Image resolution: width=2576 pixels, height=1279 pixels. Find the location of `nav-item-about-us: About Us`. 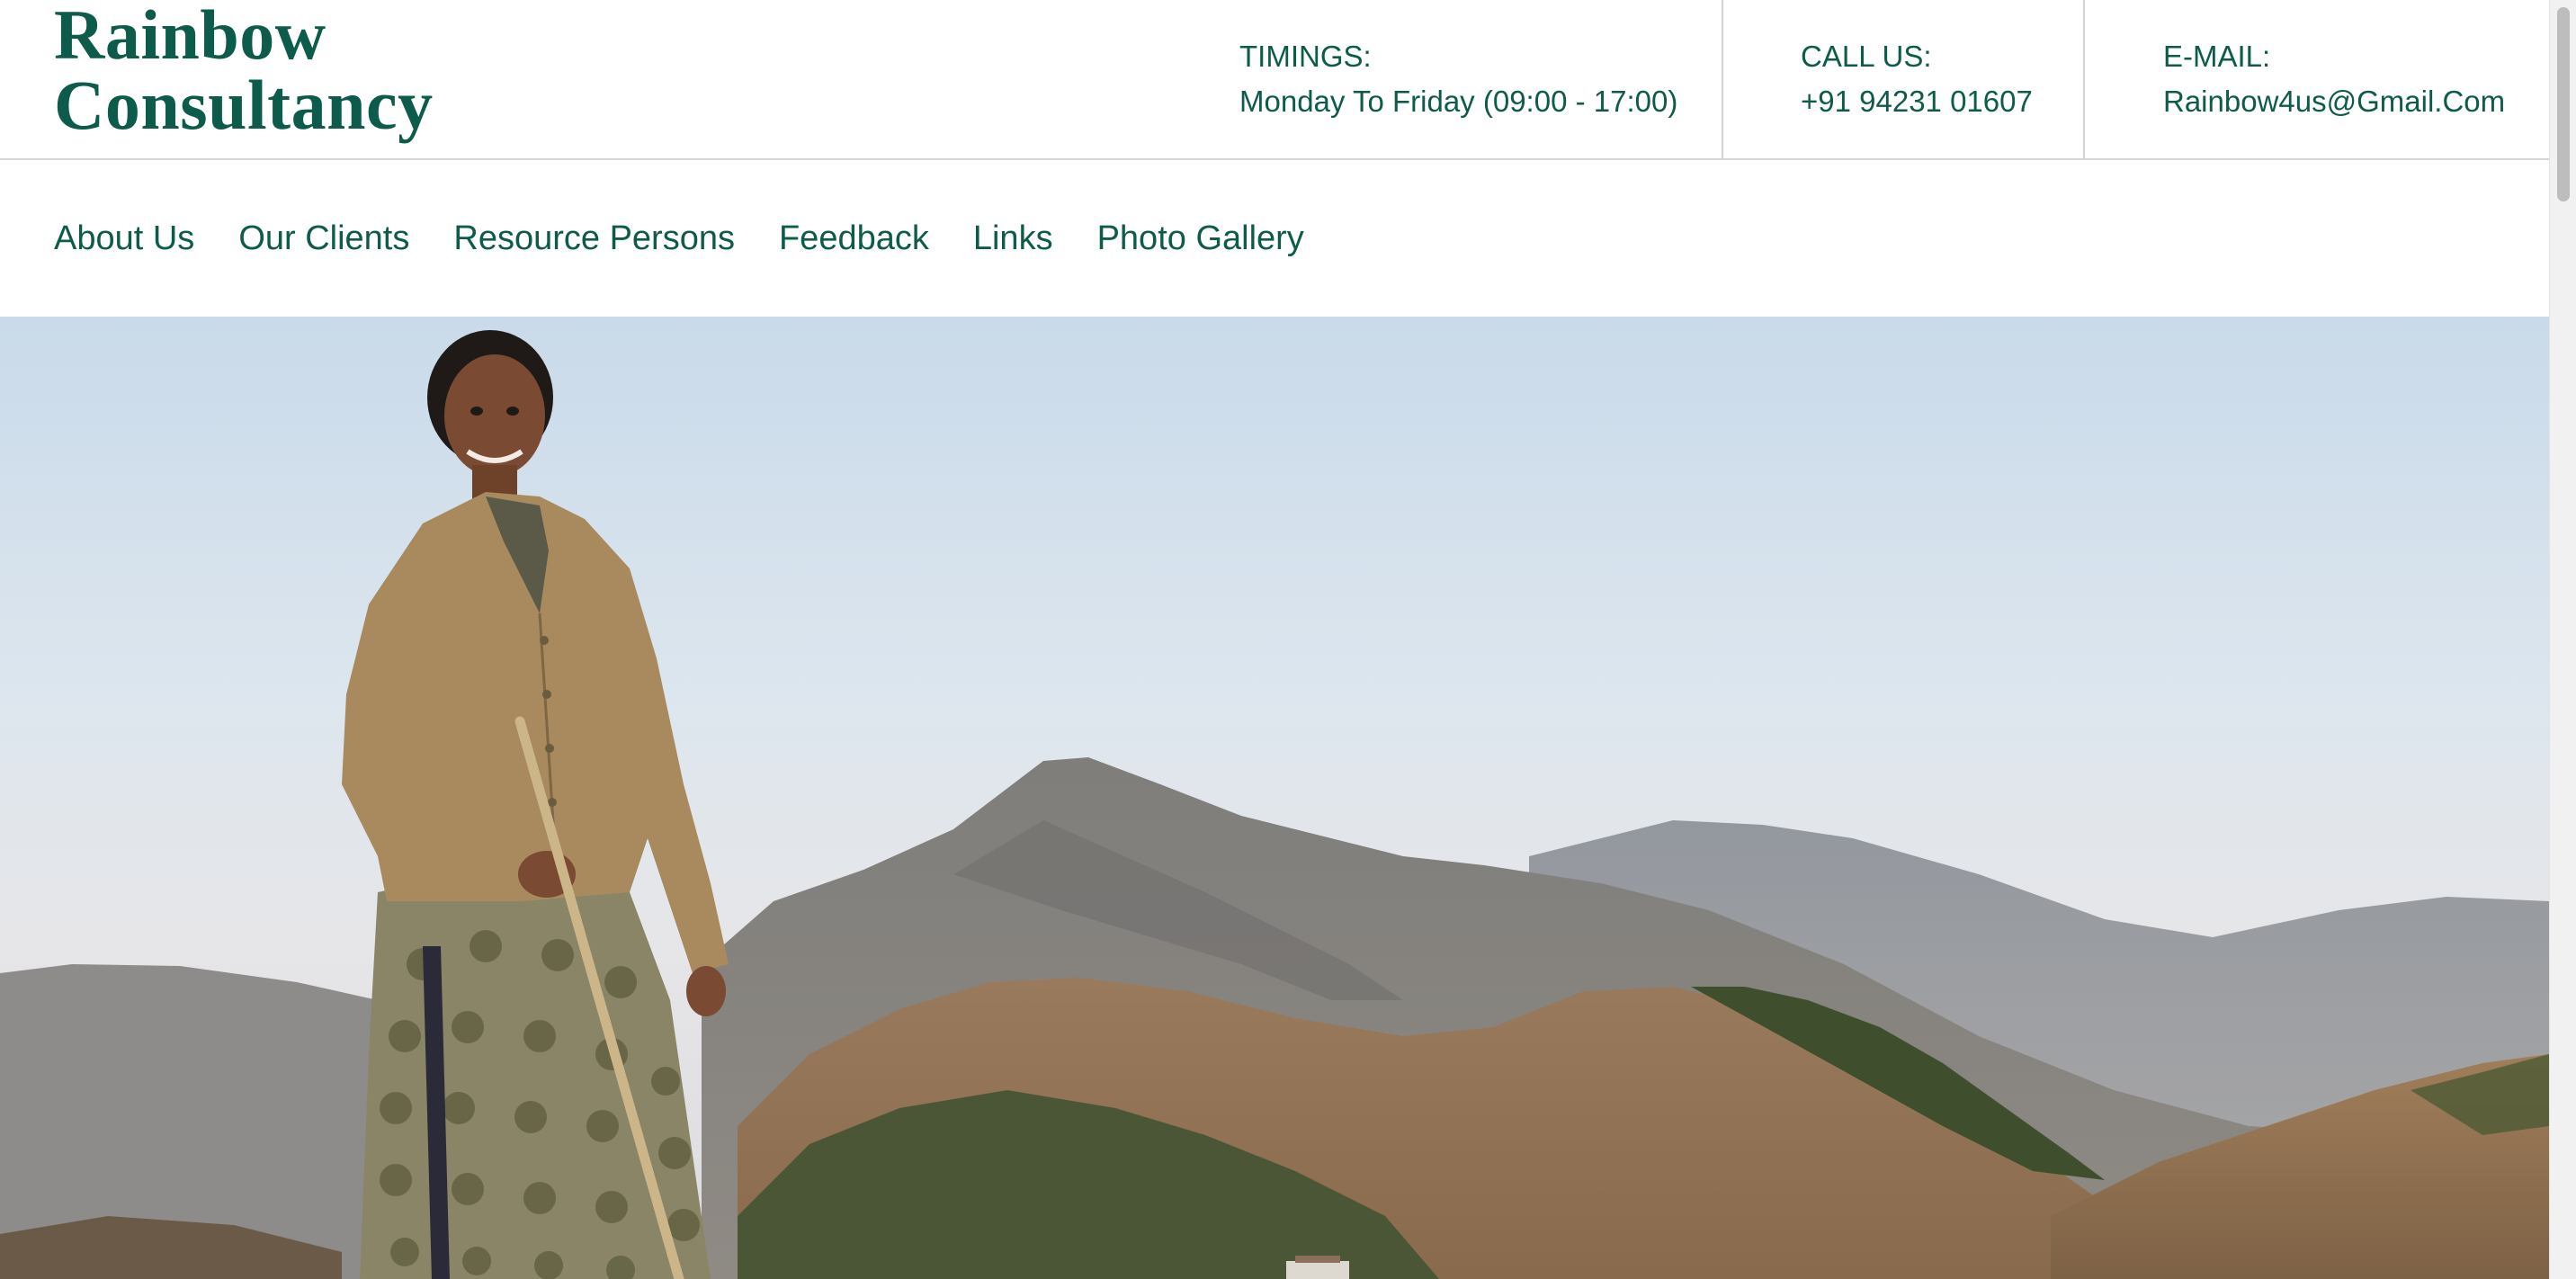

nav-item-about-us: About Us is located at coordinates (124, 239).